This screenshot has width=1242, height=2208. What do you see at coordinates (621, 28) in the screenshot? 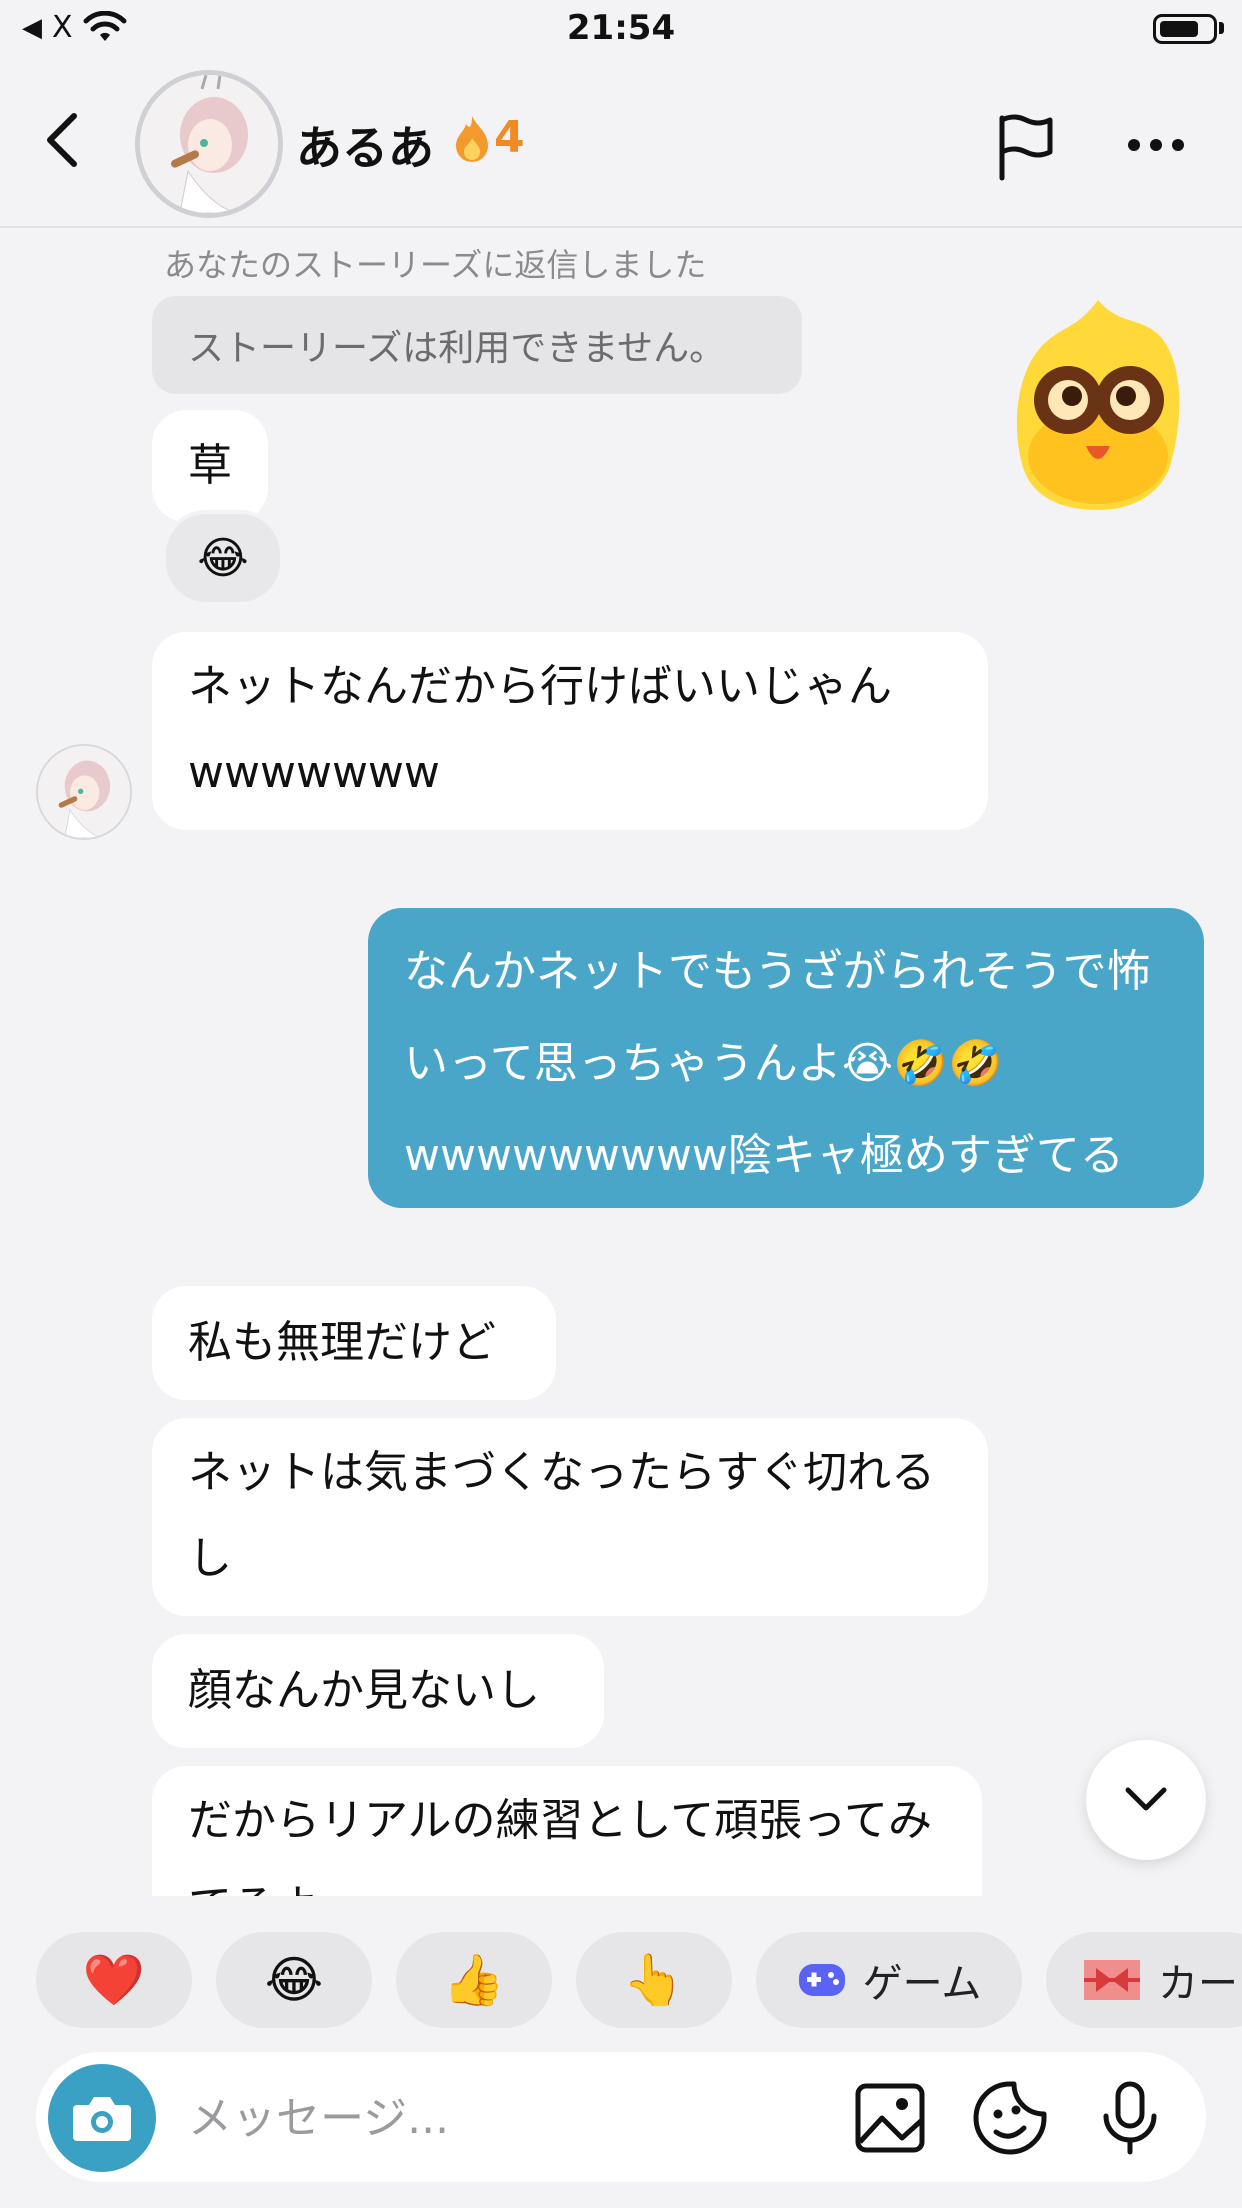
I see `status-time: 21:54` at bounding box center [621, 28].